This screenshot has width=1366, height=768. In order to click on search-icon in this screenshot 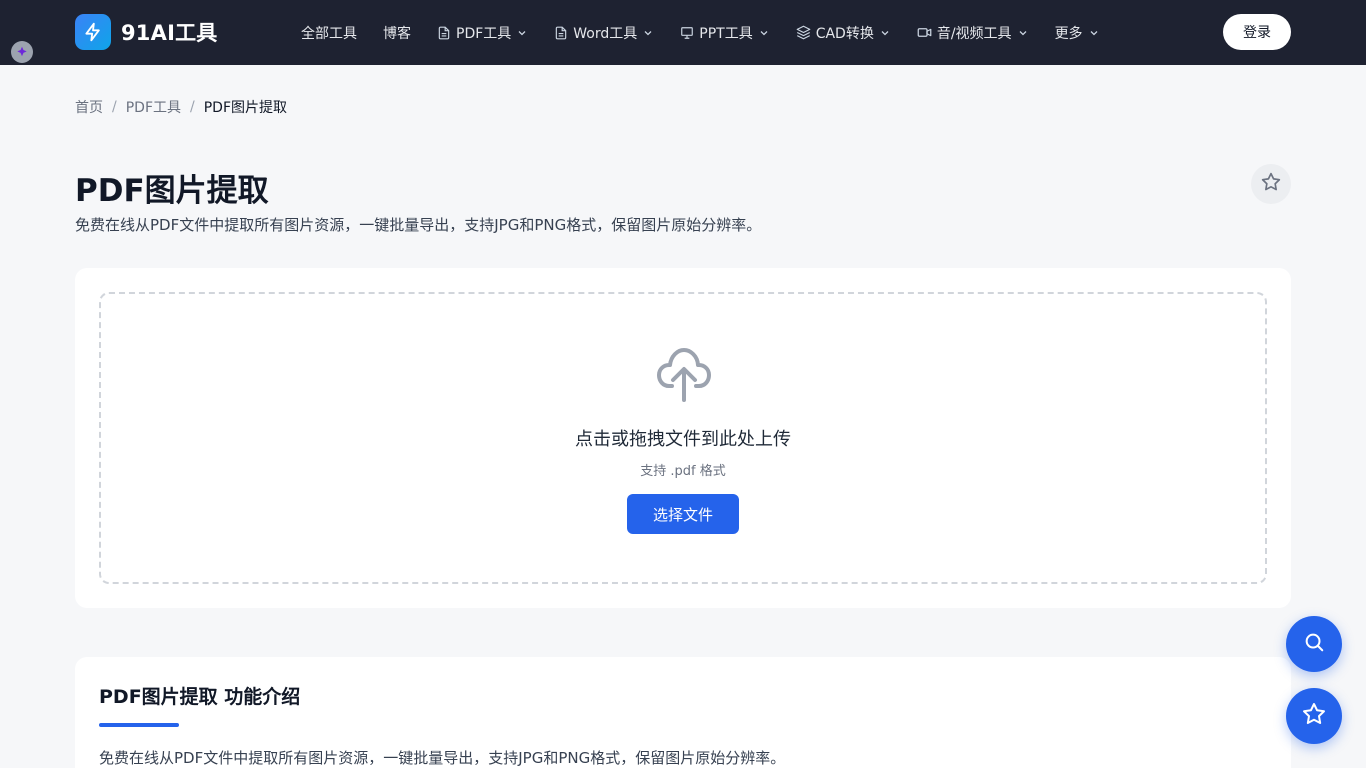, I will do `click(1314, 644)`.